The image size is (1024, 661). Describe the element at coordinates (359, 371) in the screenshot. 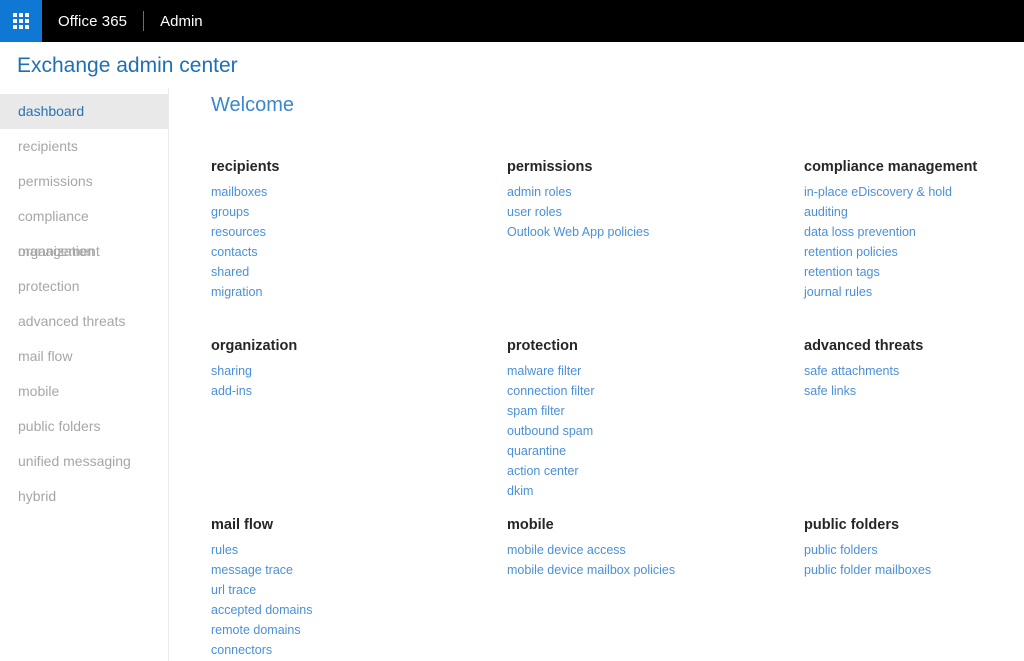

I see `list-item: sharing` at that location.